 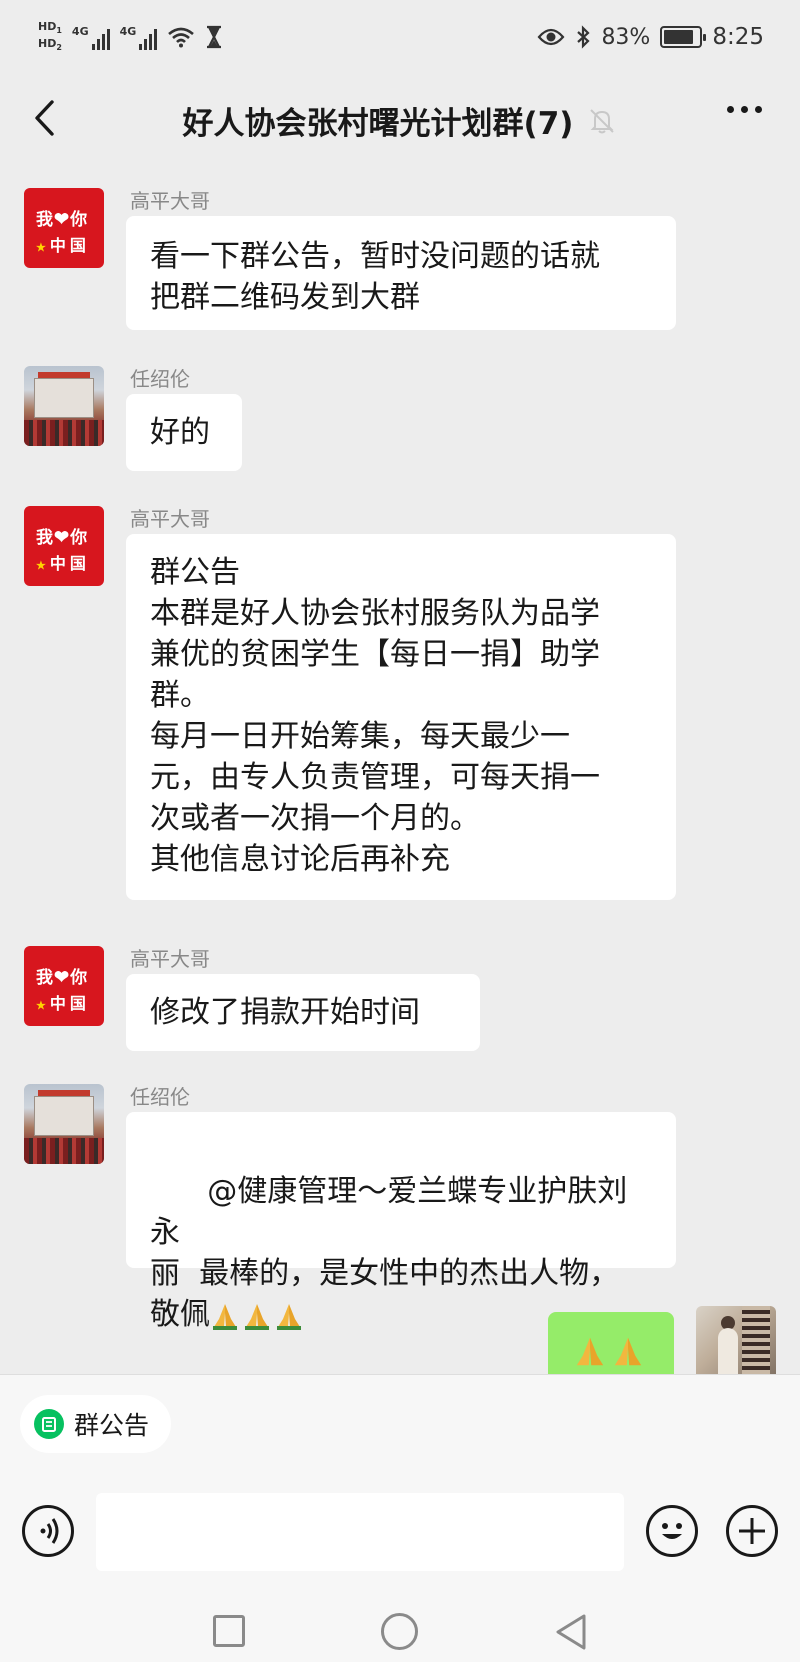 What do you see at coordinates (752, 1531) in the screenshot?
I see `plus-icon` at bounding box center [752, 1531].